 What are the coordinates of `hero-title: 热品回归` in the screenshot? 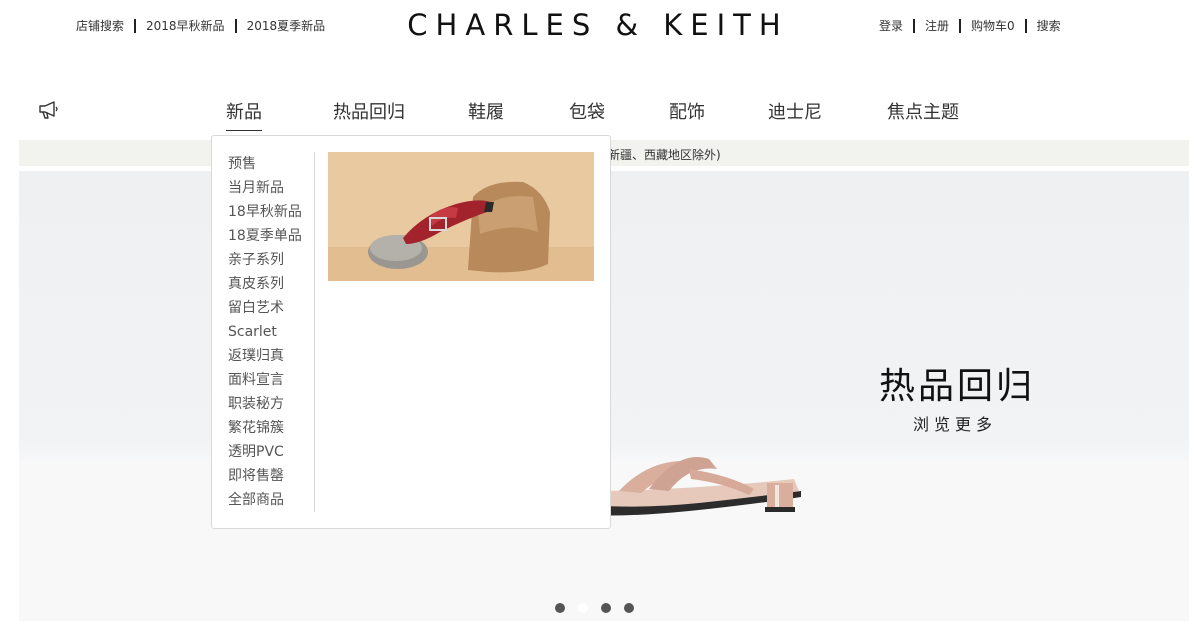 It's located at (957, 383).